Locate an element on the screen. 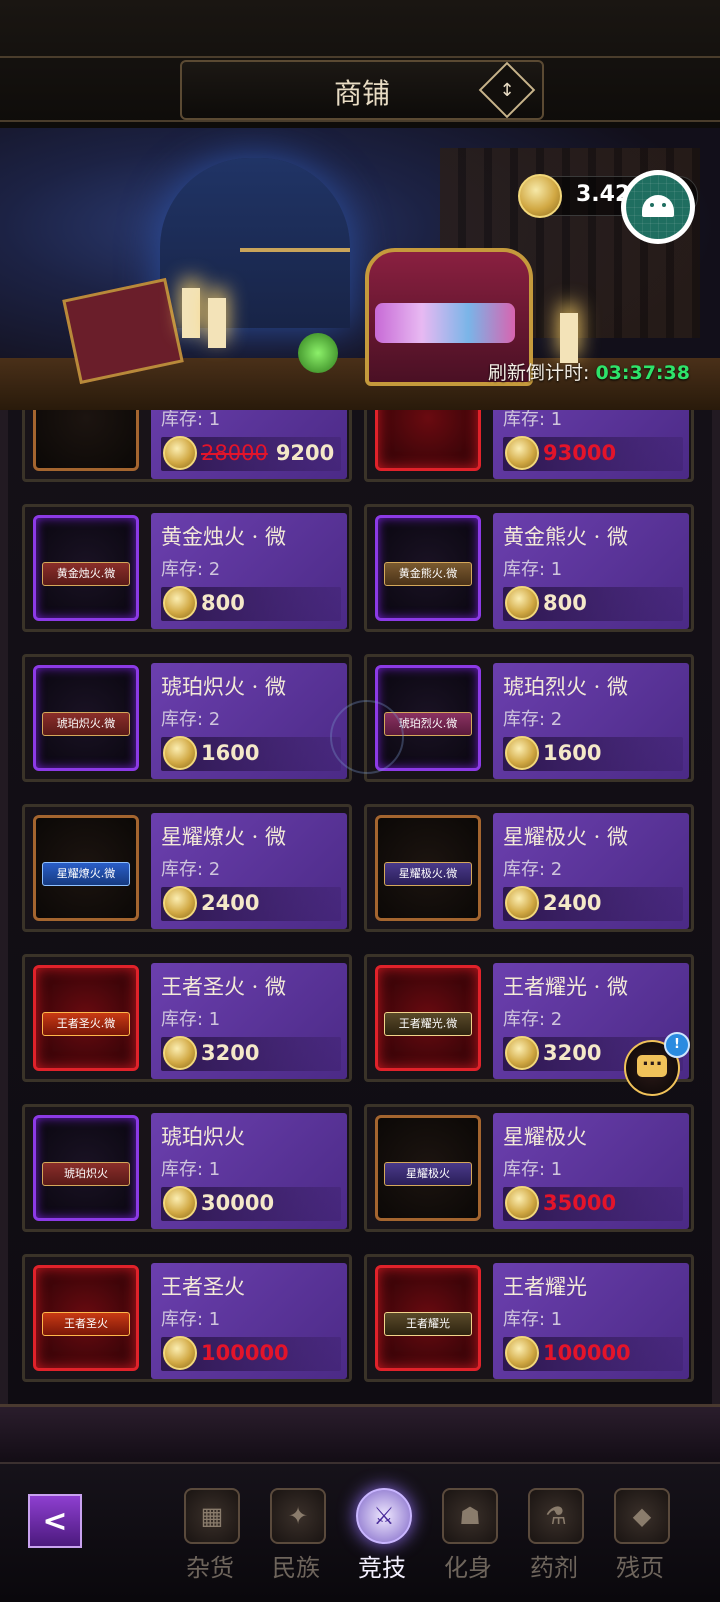 The width and height of the screenshot is (720, 1602). android-overlay-button is located at coordinates (658, 207).